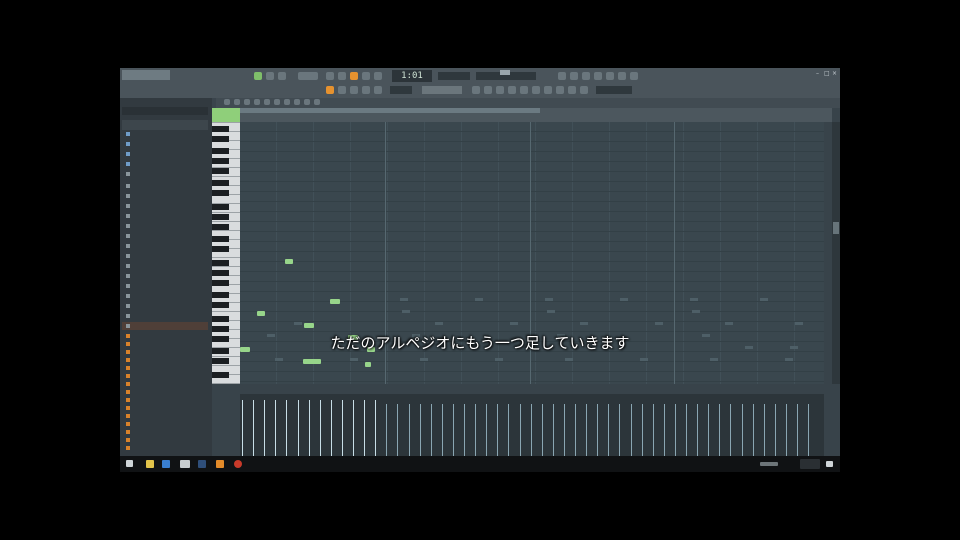  Describe the element at coordinates (165, 326) in the screenshot. I see `browser-item-selected` at that location.